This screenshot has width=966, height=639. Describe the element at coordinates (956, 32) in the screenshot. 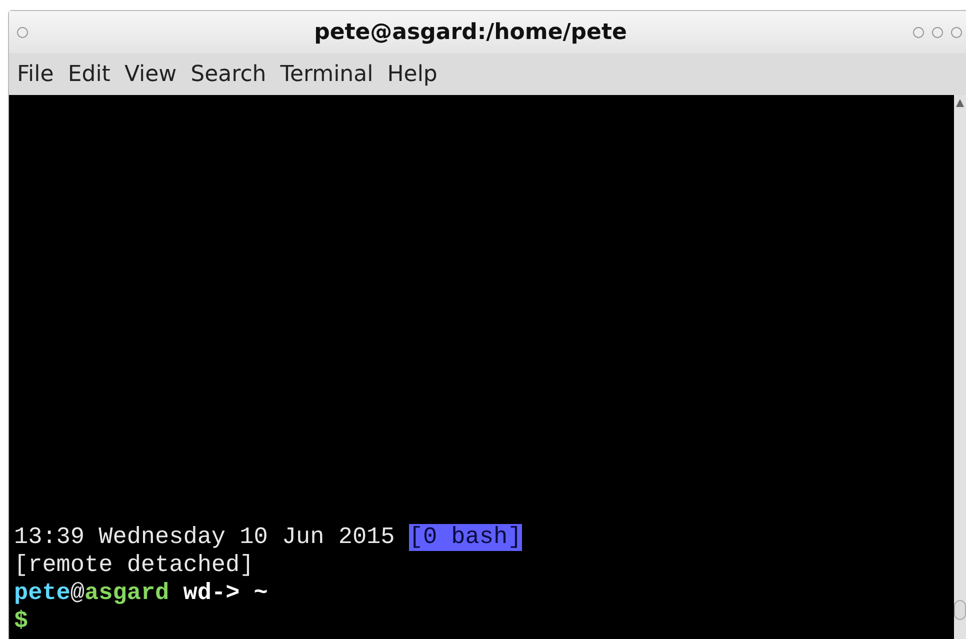

I see `close-button` at that location.